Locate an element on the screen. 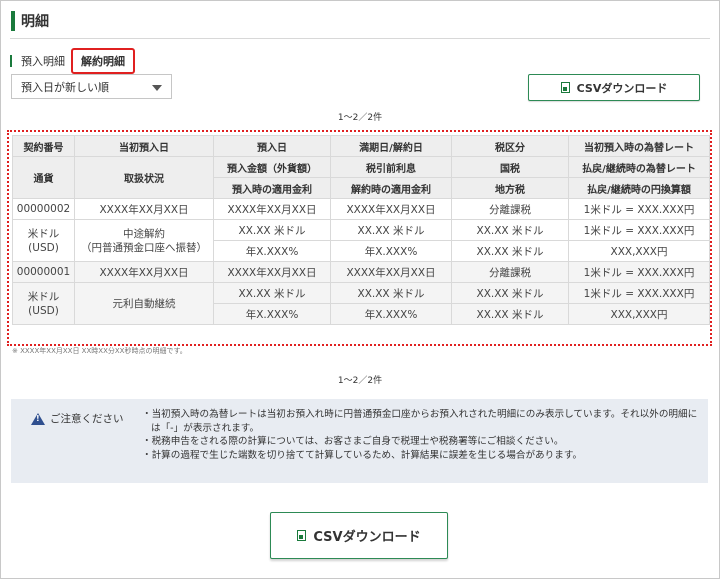  header-deposit-rate: 預入時の適用金利 is located at coordinates (272, 188).